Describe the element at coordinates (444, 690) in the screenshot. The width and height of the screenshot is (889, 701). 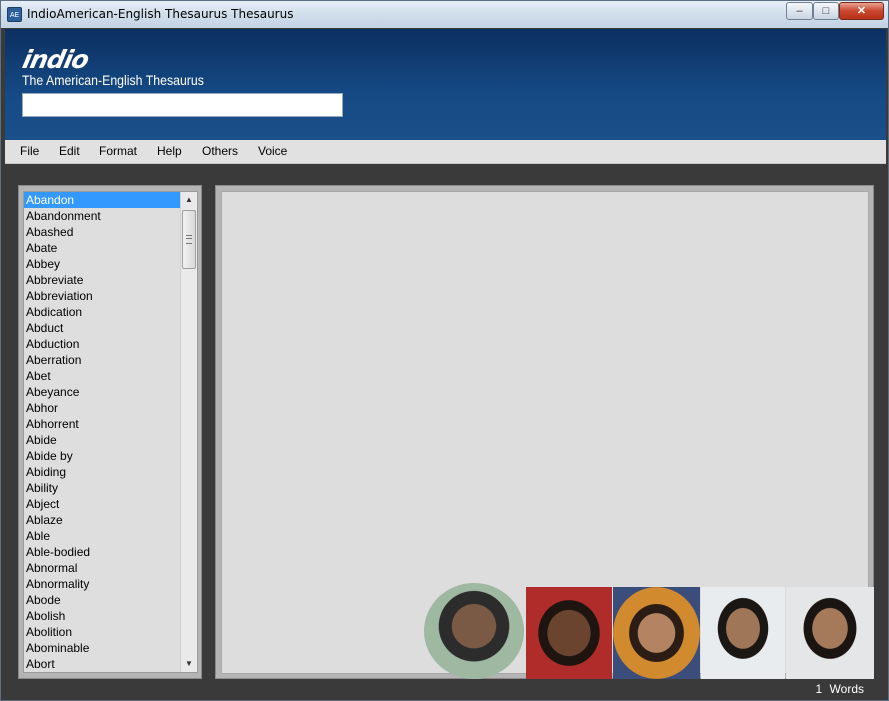
I see `status-bar: 1 Words` at that location.